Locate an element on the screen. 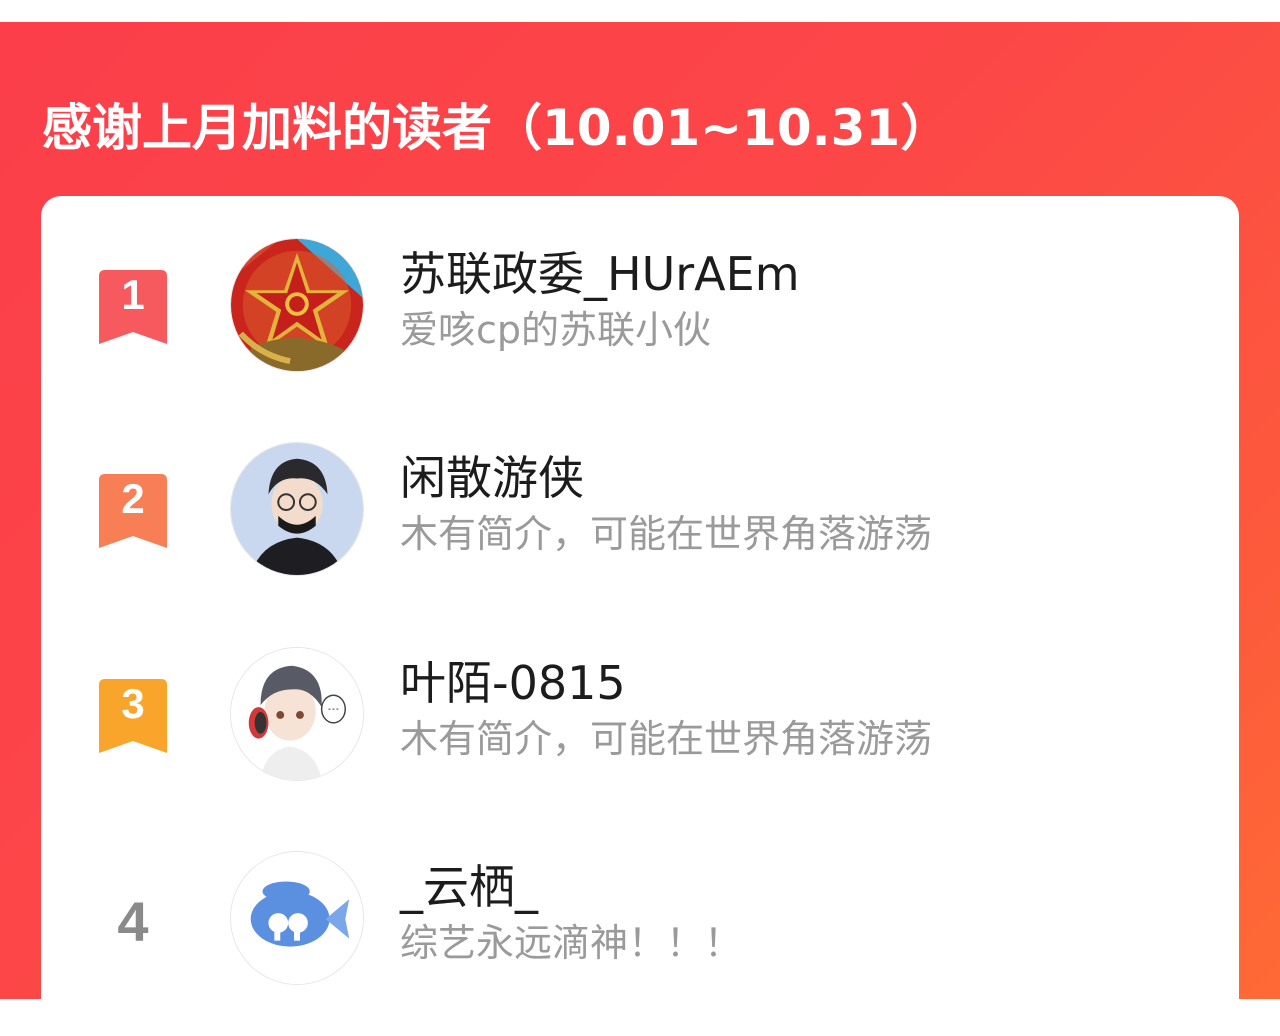 This screenshot has width=1280, height=1036. glasses-boy-avatar-icon is located at coordinates (297, 509).